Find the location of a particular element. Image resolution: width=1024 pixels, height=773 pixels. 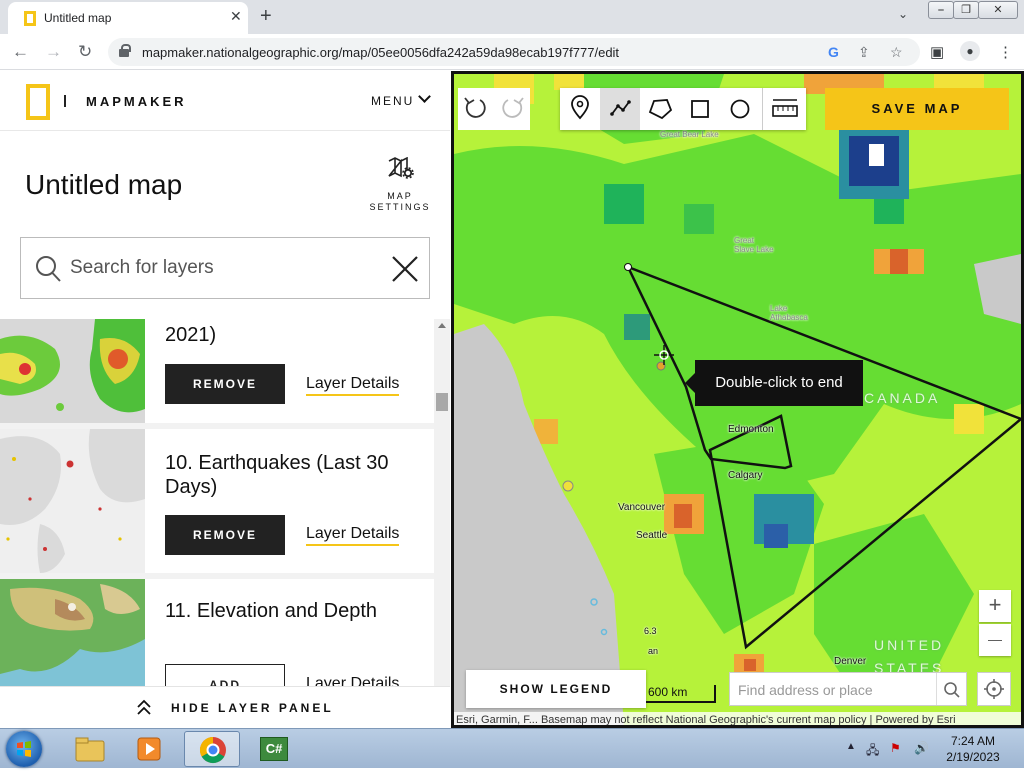

map-label-partial: an is located at coordinates (653, 651).